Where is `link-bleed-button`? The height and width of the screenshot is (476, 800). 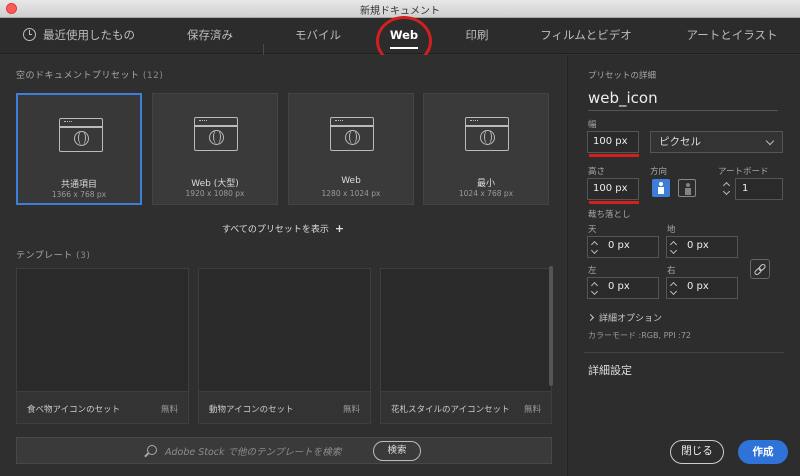
link-bleed-button is located at coordinates (760, 269).